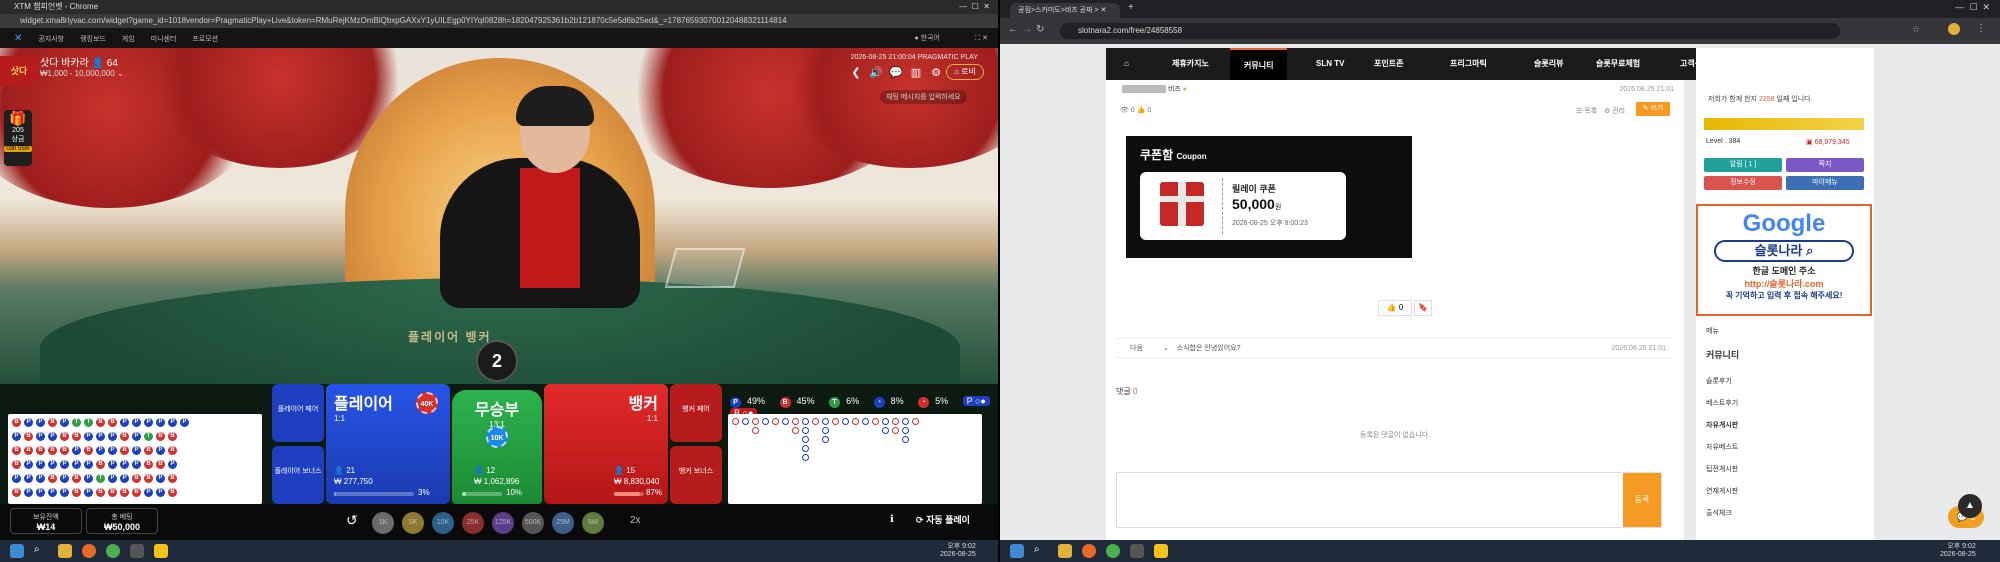 The height and width of the screenshot is (562, 2000). Describe the element at coordinates (606, 444) in the screenshot. I see `banker-bet: 뱅커 1:1 👤 15 ₩ 8,830,040 87%` at that location.